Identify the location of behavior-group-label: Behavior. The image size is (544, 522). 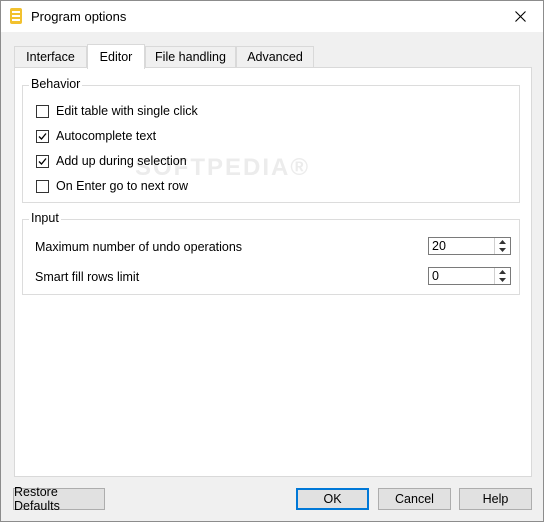
(56, 84).